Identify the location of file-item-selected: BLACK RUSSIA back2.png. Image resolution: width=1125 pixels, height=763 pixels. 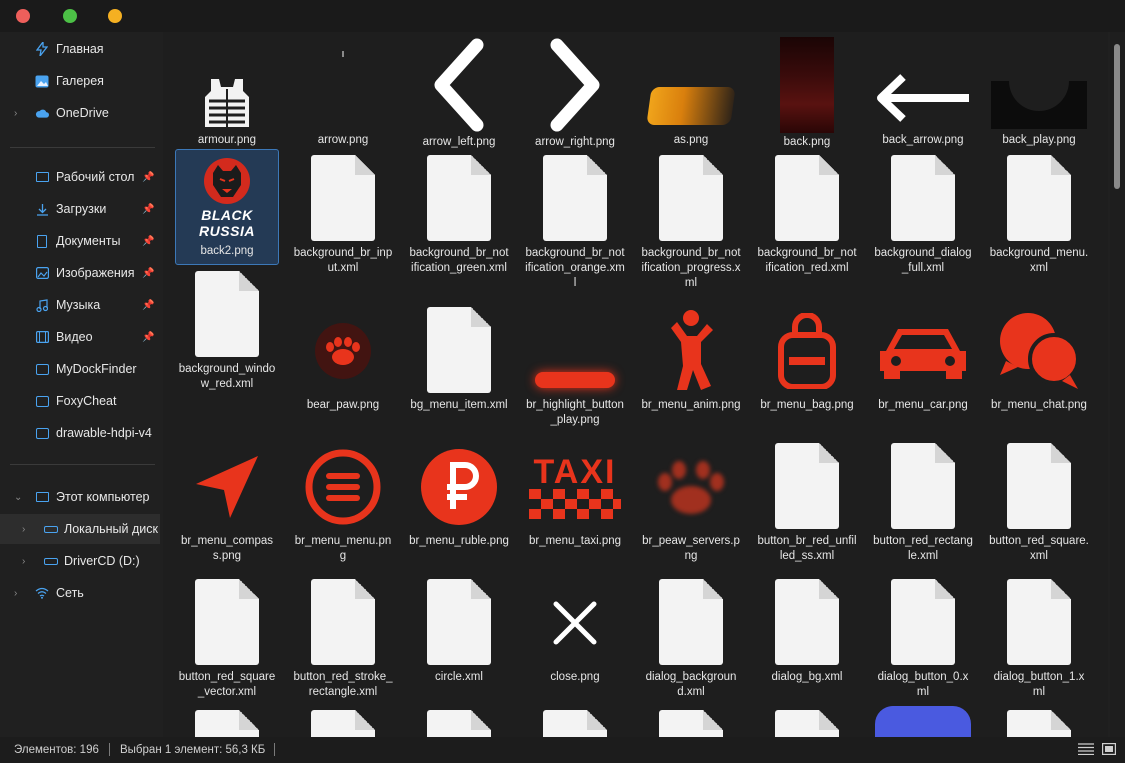
(227, 207).